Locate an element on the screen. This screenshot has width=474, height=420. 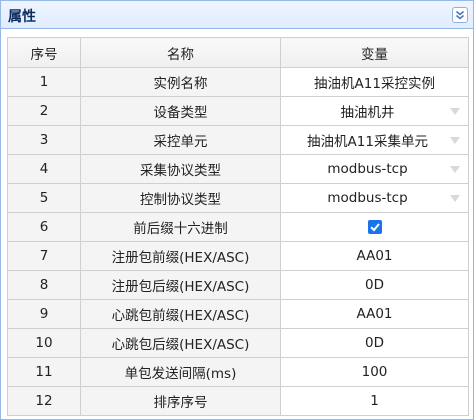
table-row: 12 排序序号 1 is located at coordinates (238, 401).